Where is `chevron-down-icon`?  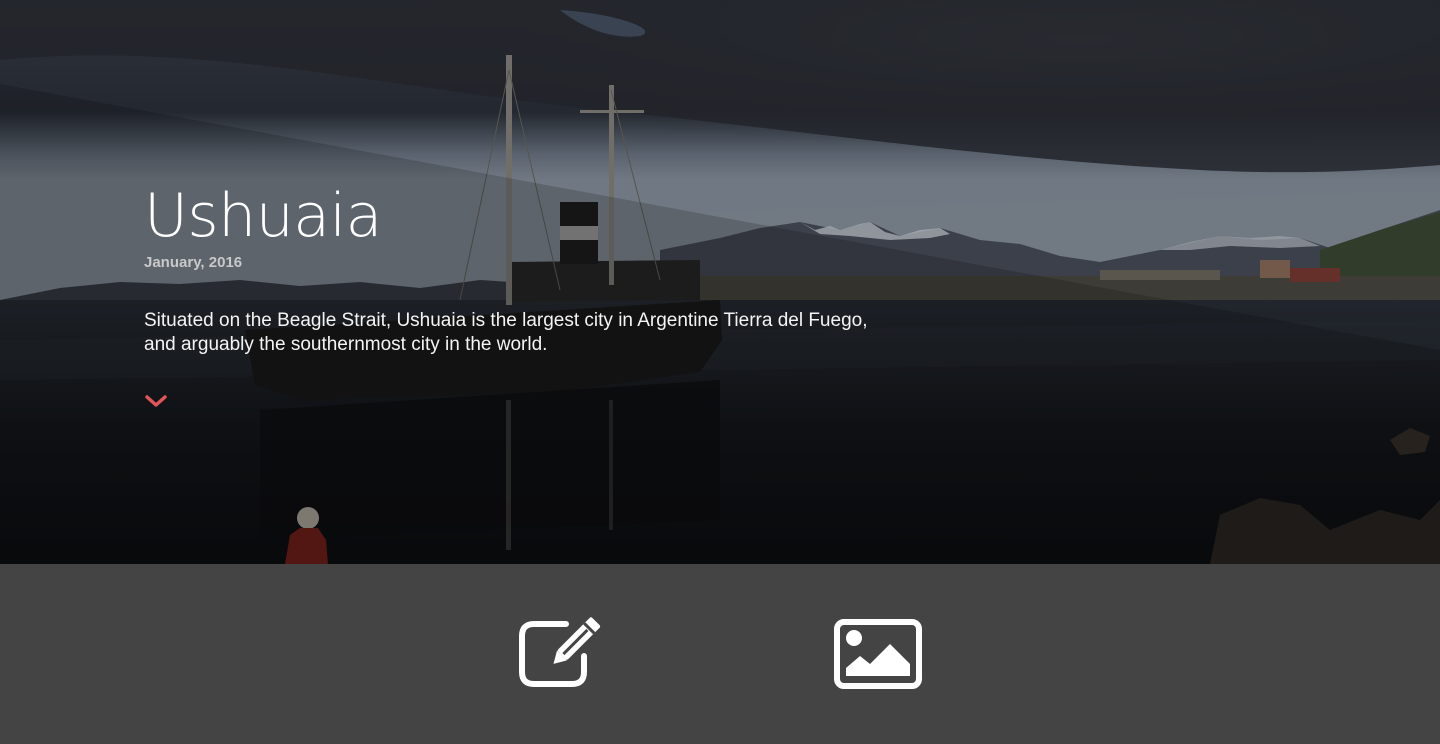 chevron-down-icon is located at coordinates (156, 401).